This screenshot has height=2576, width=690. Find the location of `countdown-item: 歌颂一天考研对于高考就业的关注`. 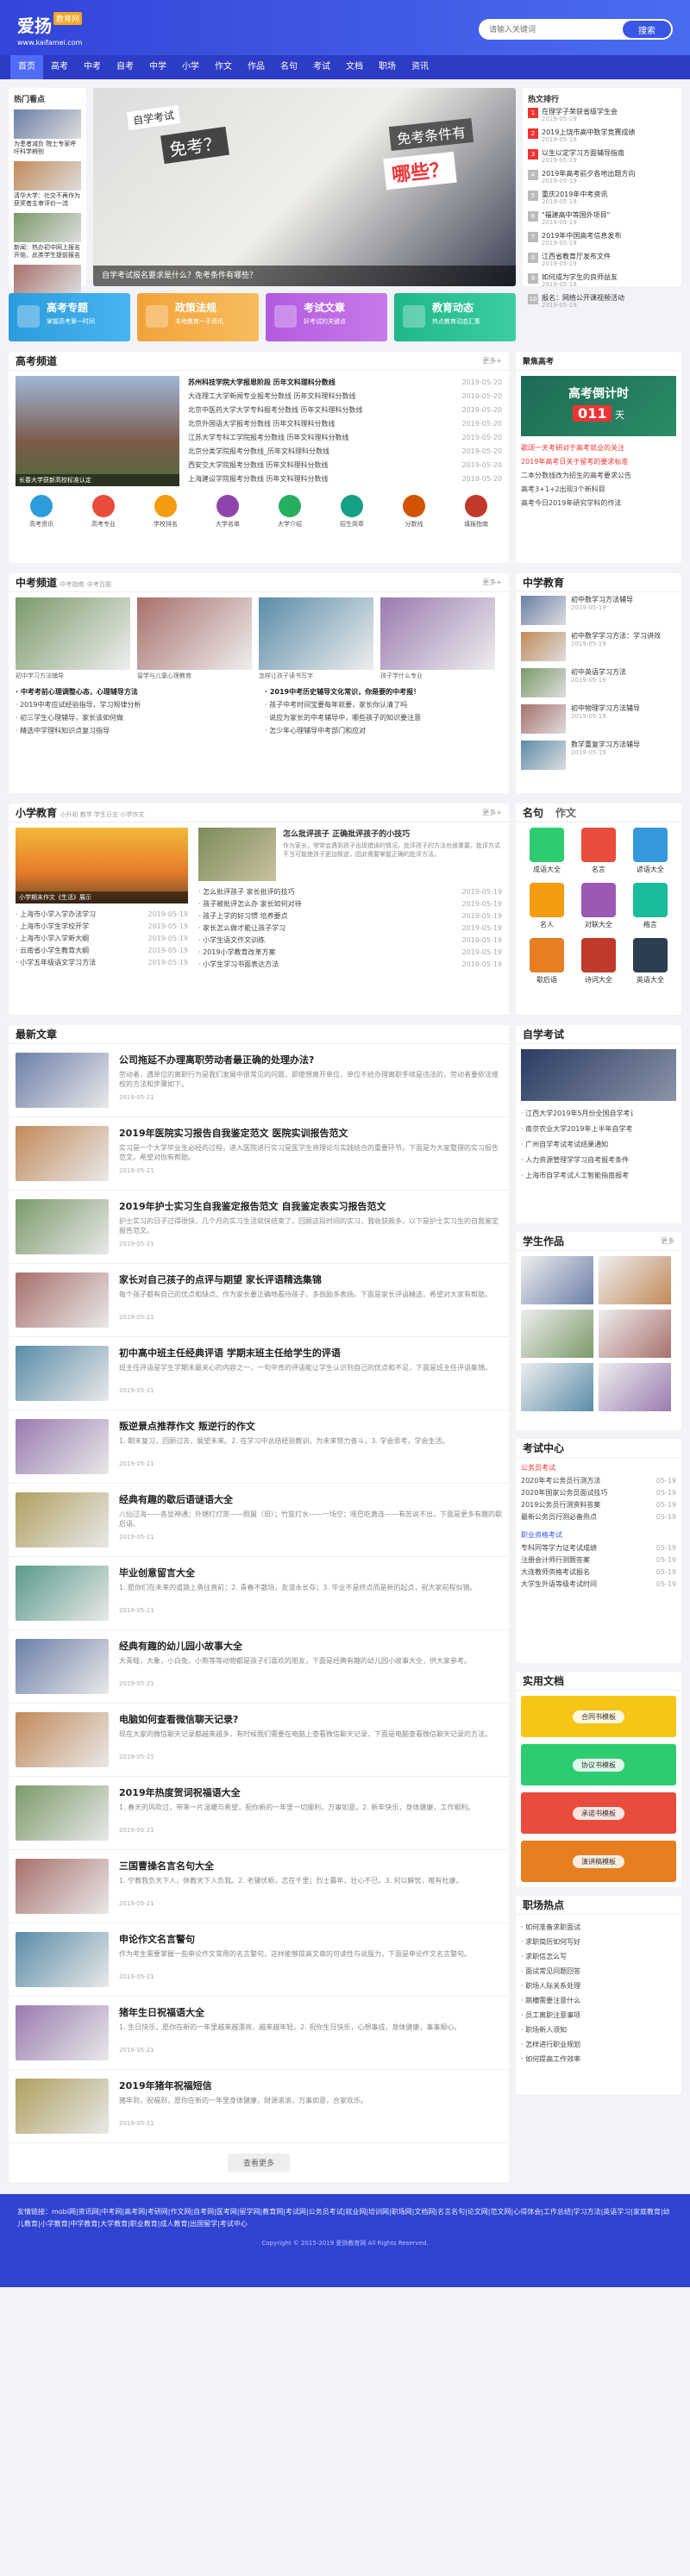

countdown-item: 歌颂一天考研对于高考就业的关注 is located at coordinates (598, 448).